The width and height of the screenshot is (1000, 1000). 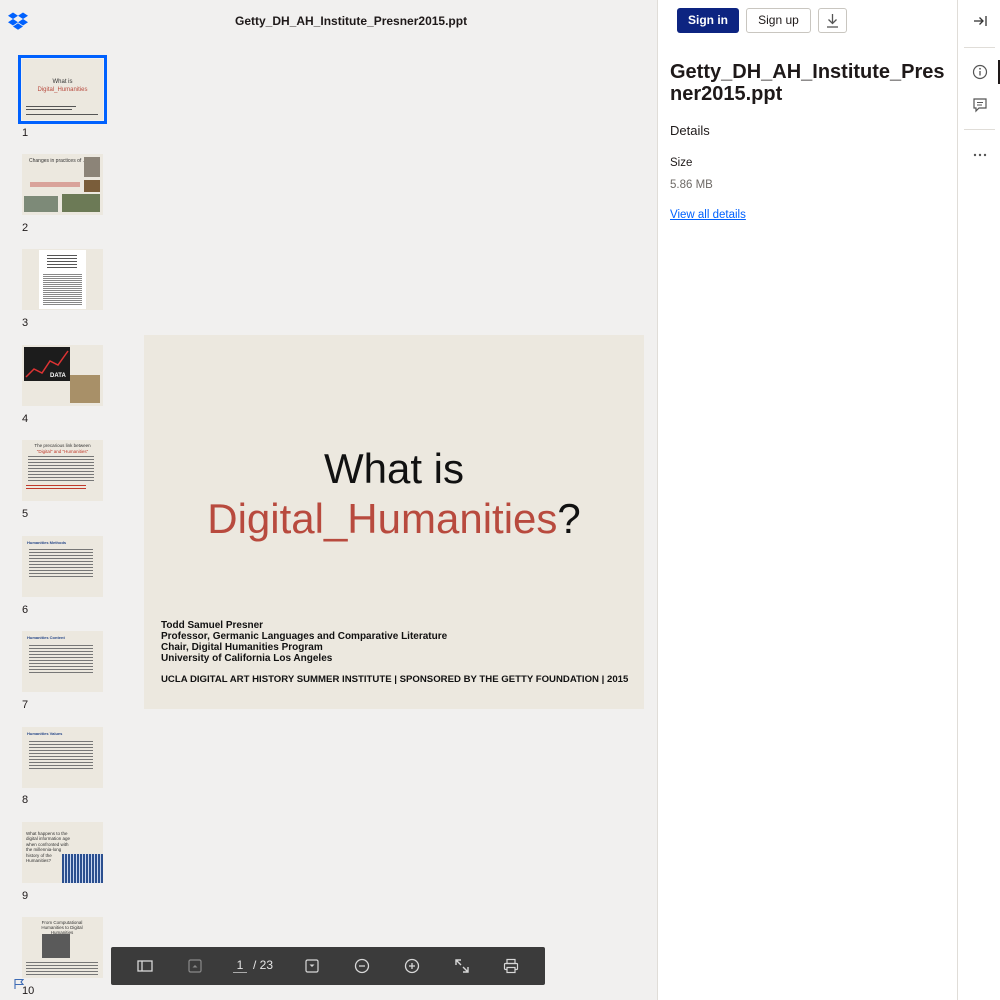 What do you see at coordinates (312, 966) in the screenshot?
I see `next-page-icon` at bounding box center [312, 966].